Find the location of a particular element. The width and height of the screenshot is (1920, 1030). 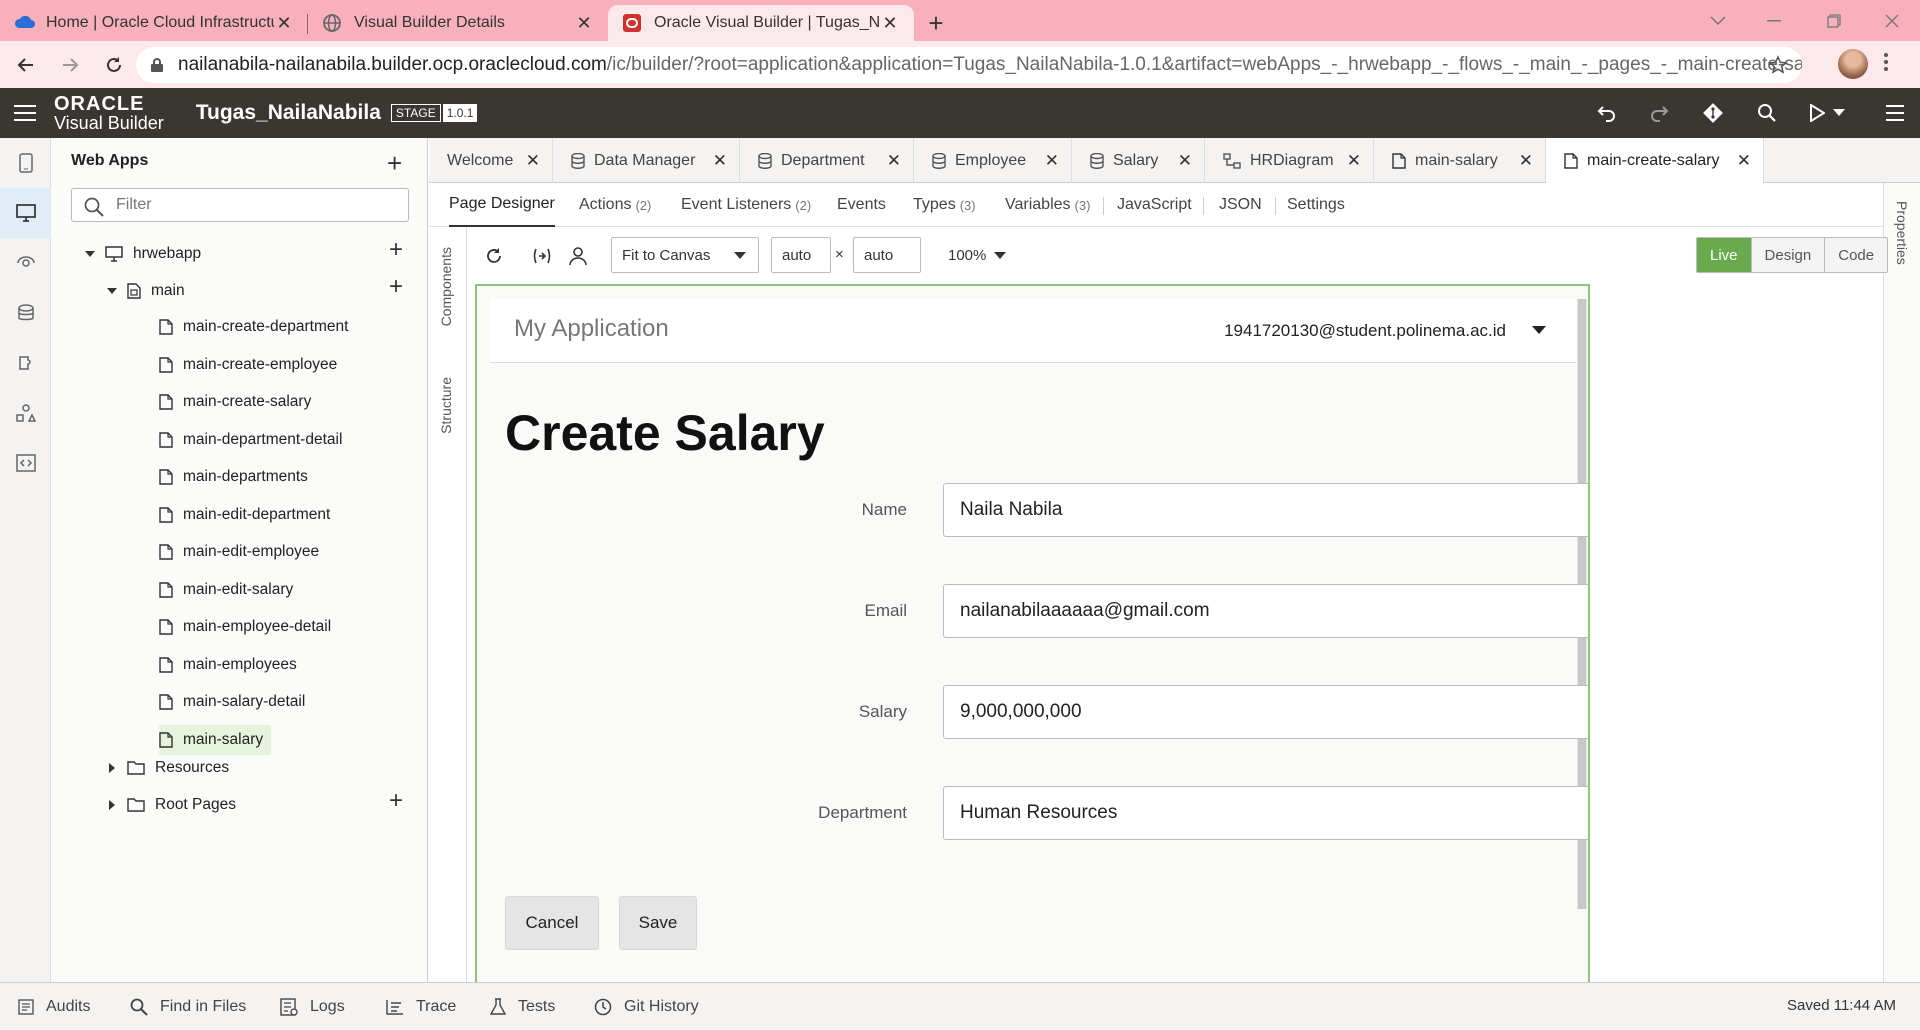

logs-button: Logs is located at coordinates (312, 1006).